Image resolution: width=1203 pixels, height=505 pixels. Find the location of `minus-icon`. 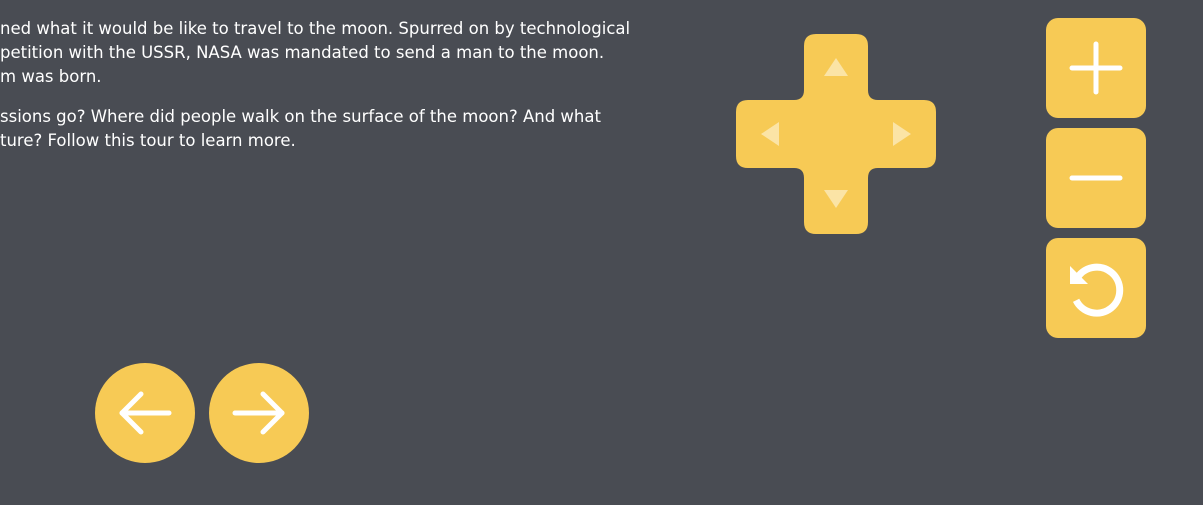

minus-icon is located at coordinates (1096, 178).